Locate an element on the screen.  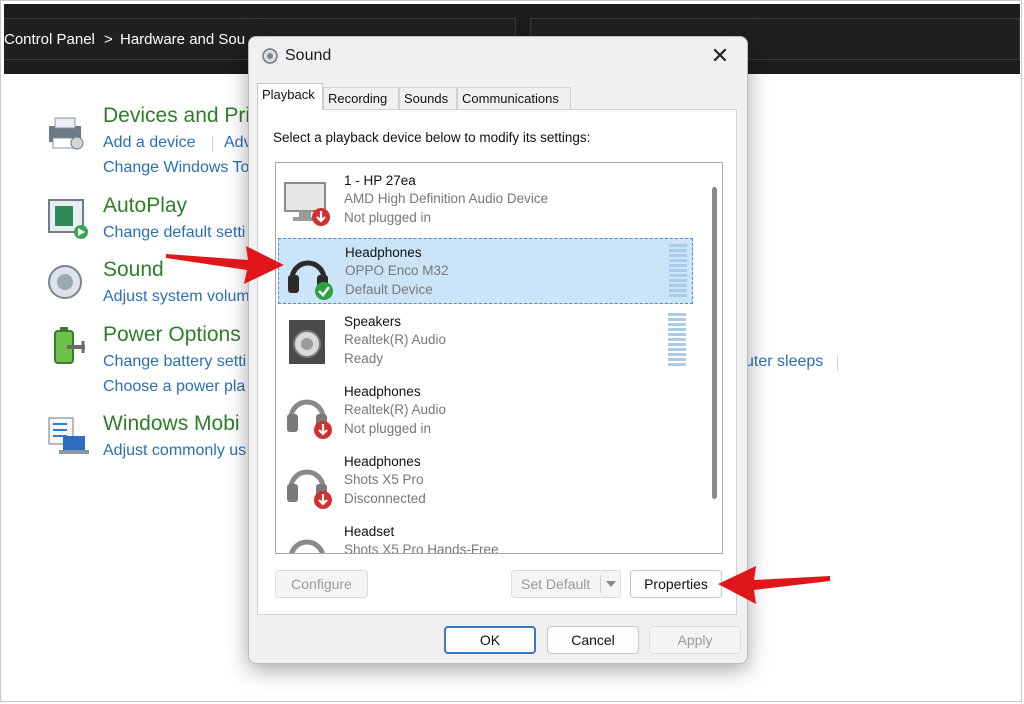
scrollbar-thumb is located at coordinates (714, 343).